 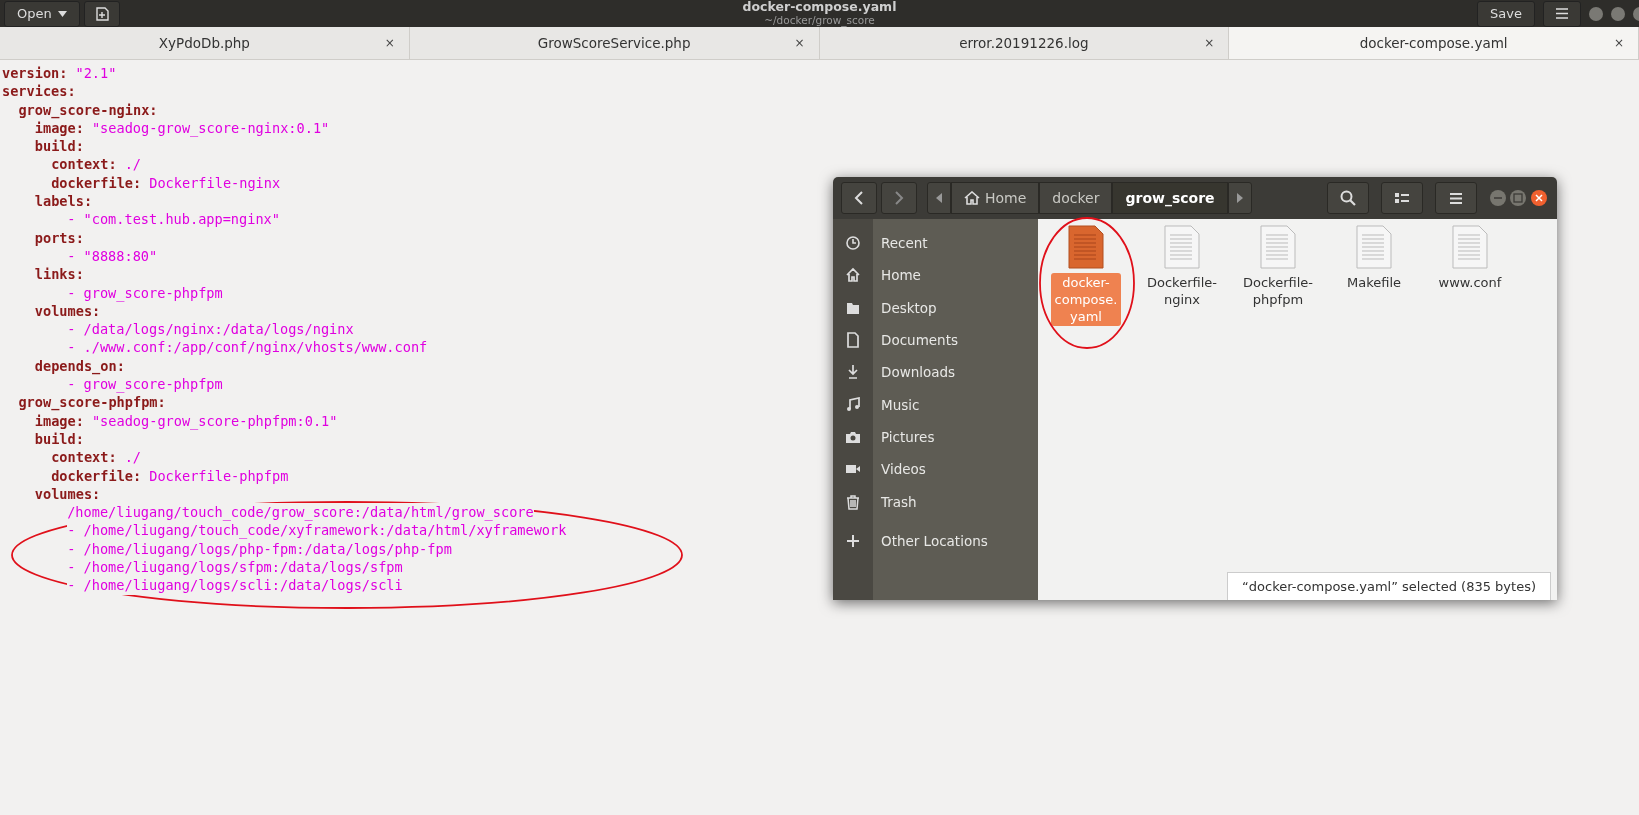 What do you see at coordinates (62, 13) in the screenshot?
I see `caret-icon` at bounding box center [62, 13].